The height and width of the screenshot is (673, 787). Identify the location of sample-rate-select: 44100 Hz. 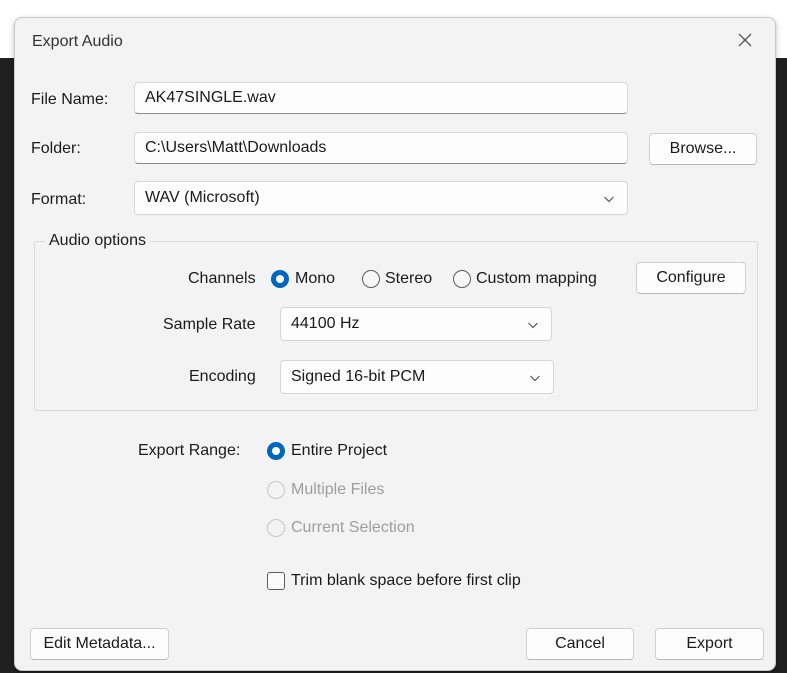
(416, 324).